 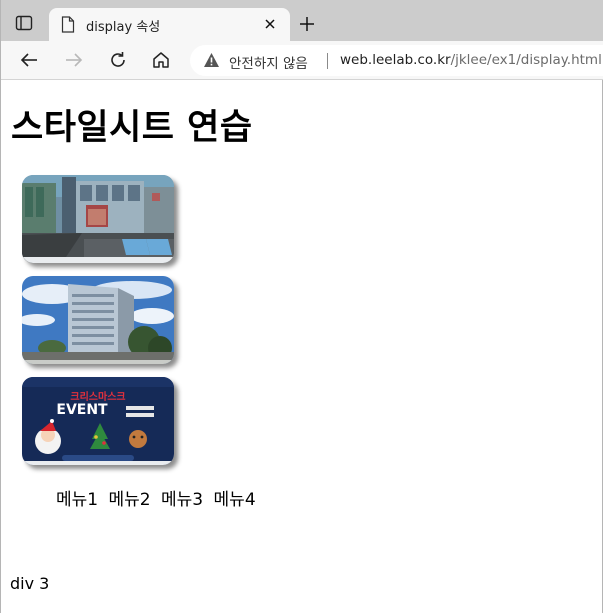 I want to click on close-tab-button, so click(x=270, y=24).